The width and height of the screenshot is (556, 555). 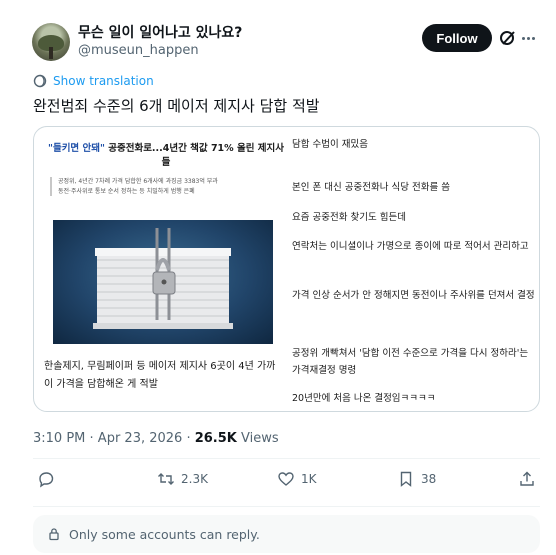 I want to click on blurb-line-2: 동전·주사위로 통보 순서 정하는 등 치밀하게 범행 은폐, so click(x=126, y=191).